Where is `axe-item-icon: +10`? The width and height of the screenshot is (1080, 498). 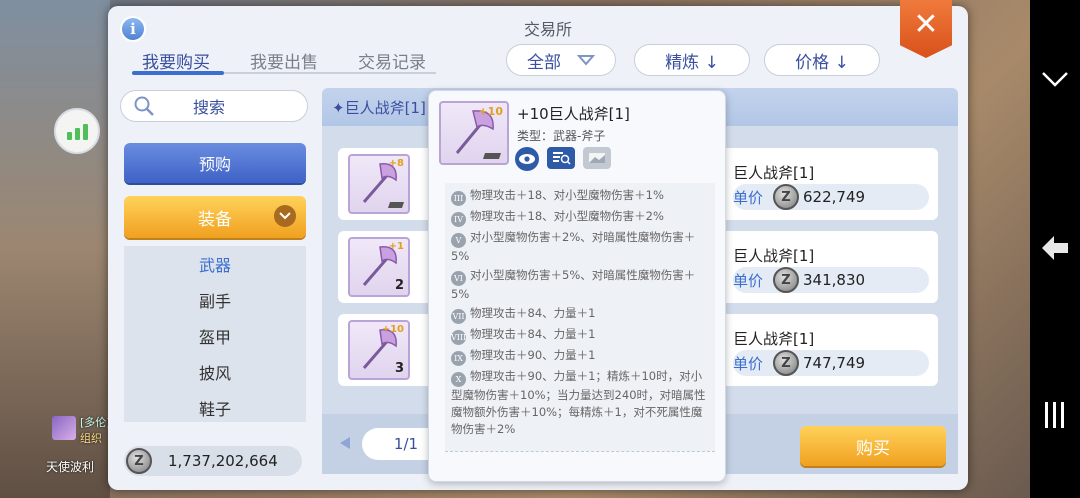 axe-item-icon: +10 is located at coordinates (474, 133).